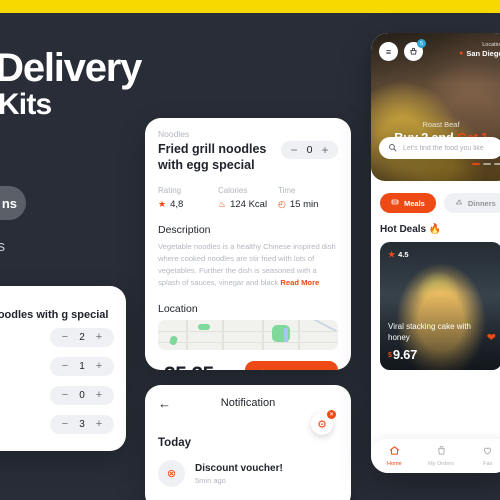 The width and height of the screenshot is (500, 500). What do you see at coordinates (26, 104) in the screenshot?
I see `page-subtitle: Ui Kits` at bounding box center [26, 104].